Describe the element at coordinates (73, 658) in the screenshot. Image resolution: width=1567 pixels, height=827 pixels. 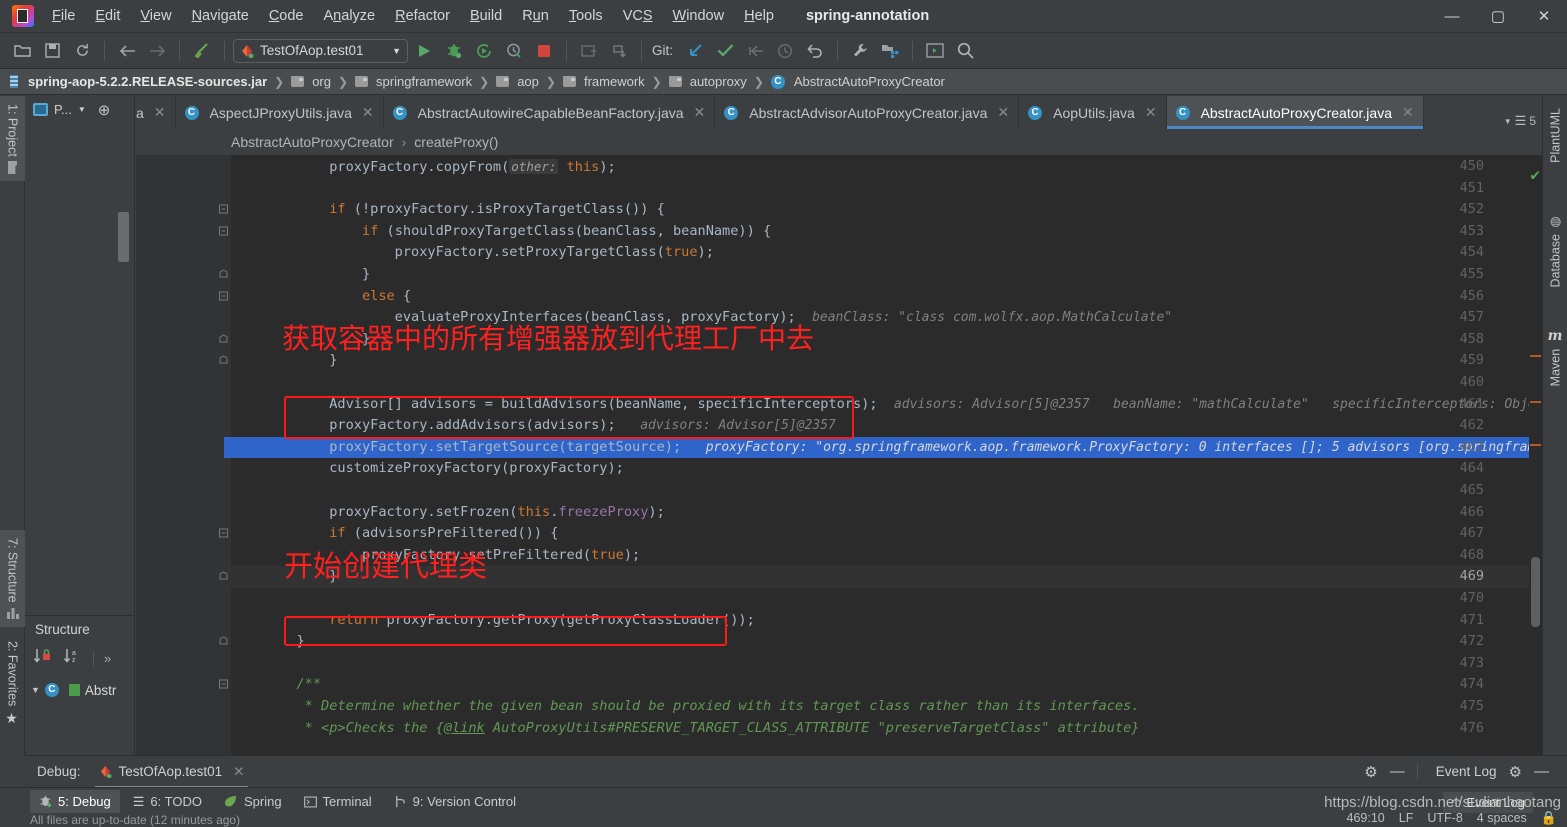
I see `sort-alphabetically-icon: az` at that location.